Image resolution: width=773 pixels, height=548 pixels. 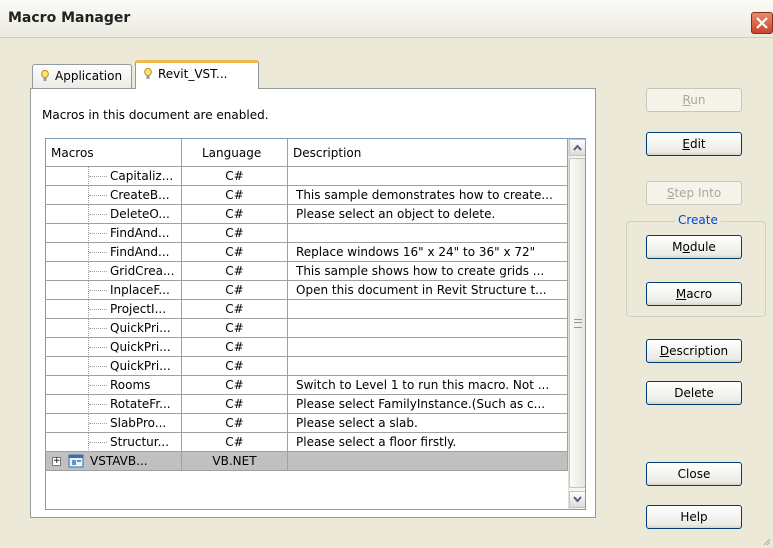 What do you see at coordinates (766, 541) in the screenshot?
I see `resize-grip-icon` at bounding box center [766, 541].